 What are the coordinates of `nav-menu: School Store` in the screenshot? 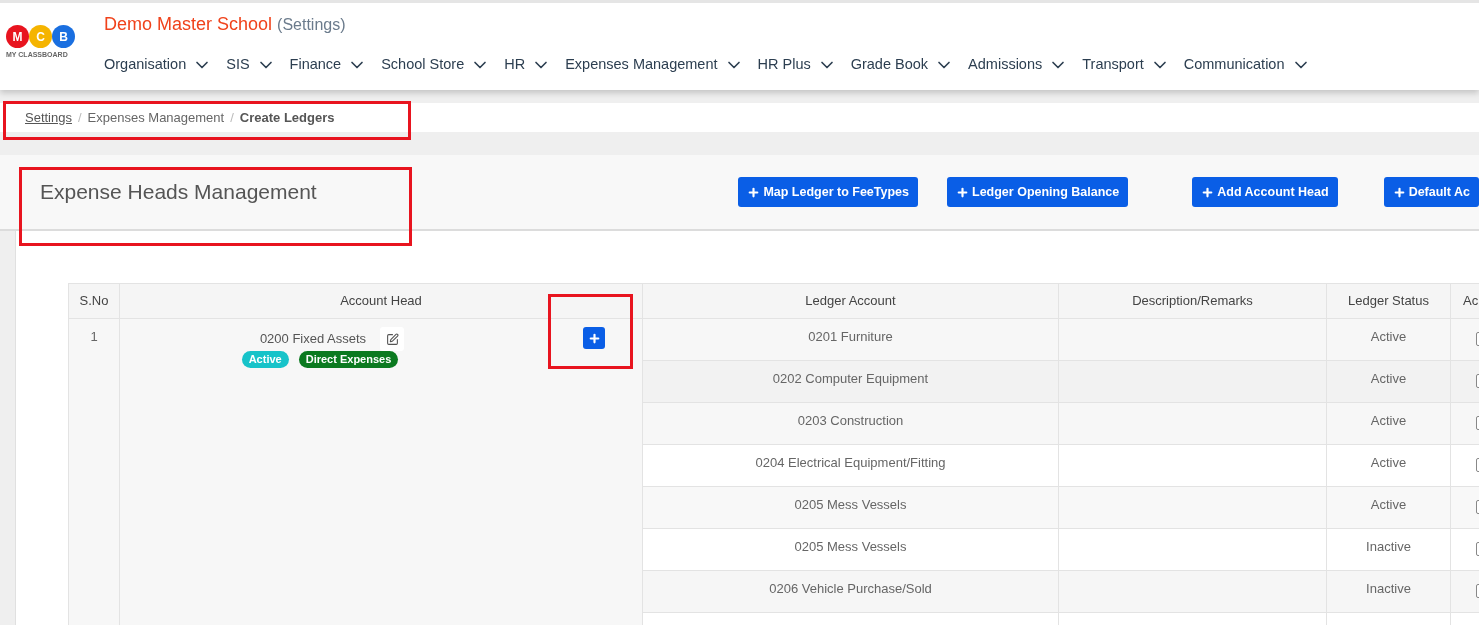 It's located at (436, 65).